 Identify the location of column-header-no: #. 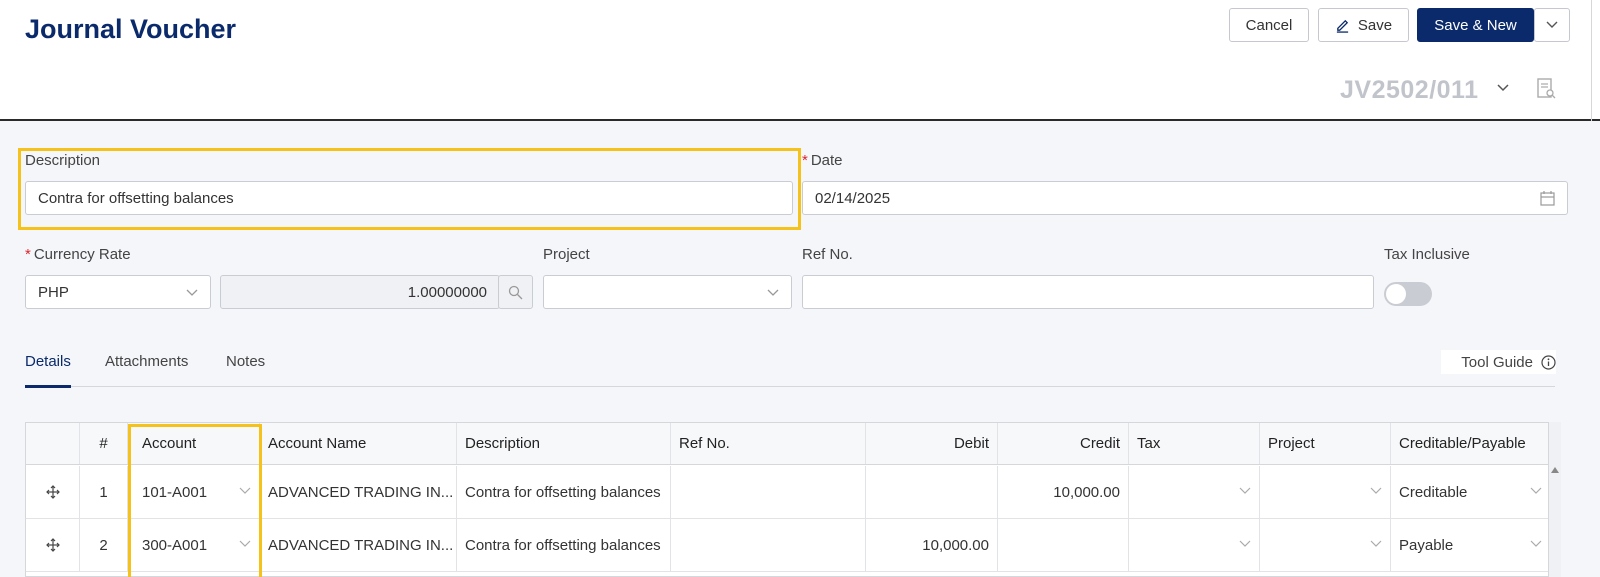
(104, 443).